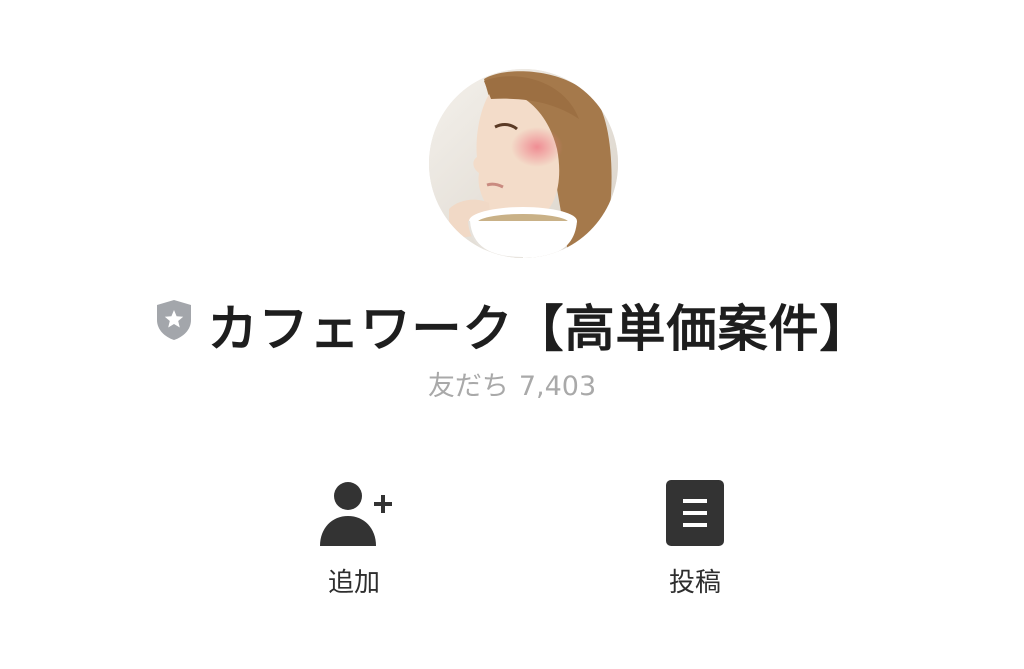 This screenshot has height=669, width=1024. I want to click on friends-label: 友だち, so click(468, 386).